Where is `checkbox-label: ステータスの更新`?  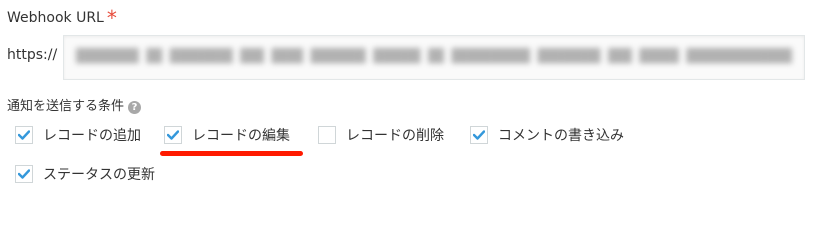
checkbox-label: ステータスの更新 is located at coordinates (99, 175).